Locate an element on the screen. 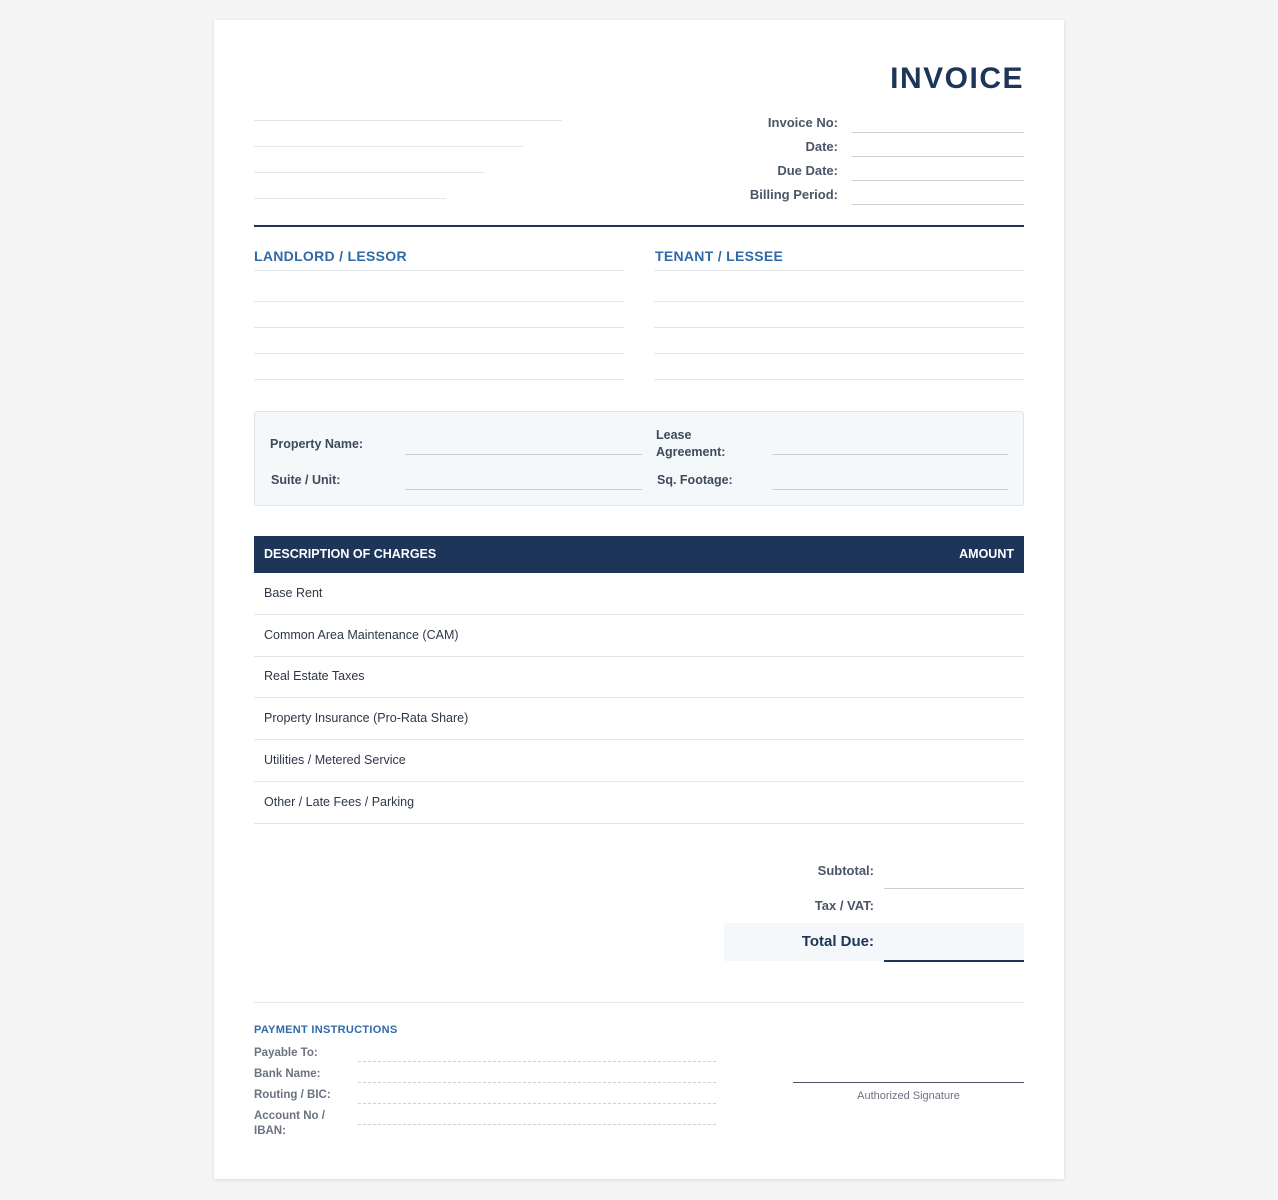 The width and height of the screenshot is (1278, 1200). total-due-panel is located at coordinates (874, 942).